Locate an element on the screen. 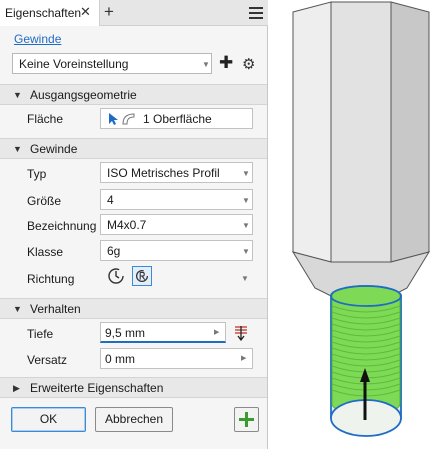 The width and height of the screenshot is (437, 449). face-selector: 1 Oberfläche is located at coordinates (176, 118).